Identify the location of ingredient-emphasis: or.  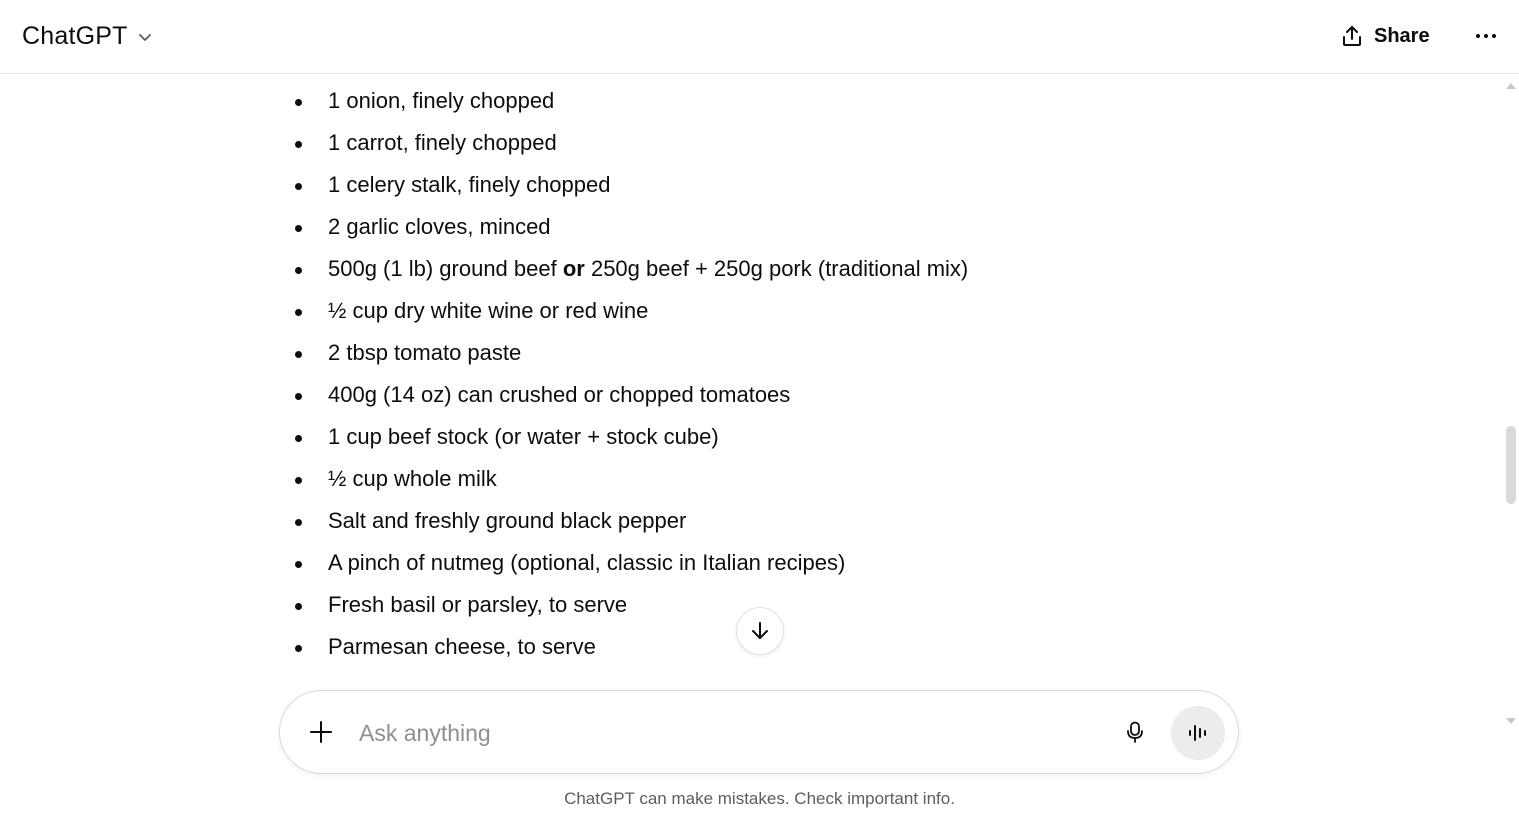
(573, 268).